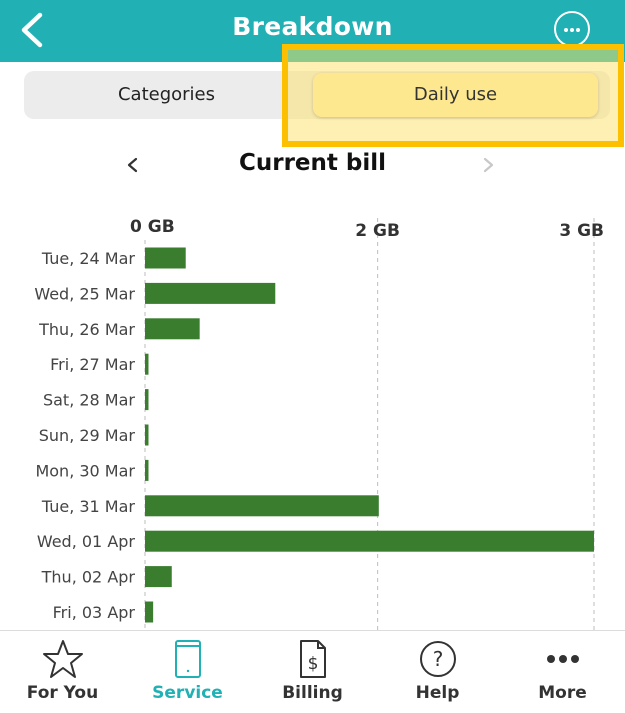 This screenshot has width=625, height=713. Describe the element at coordinates (187, 693) in the screenshot. I see `tab-label: Service` at that location.